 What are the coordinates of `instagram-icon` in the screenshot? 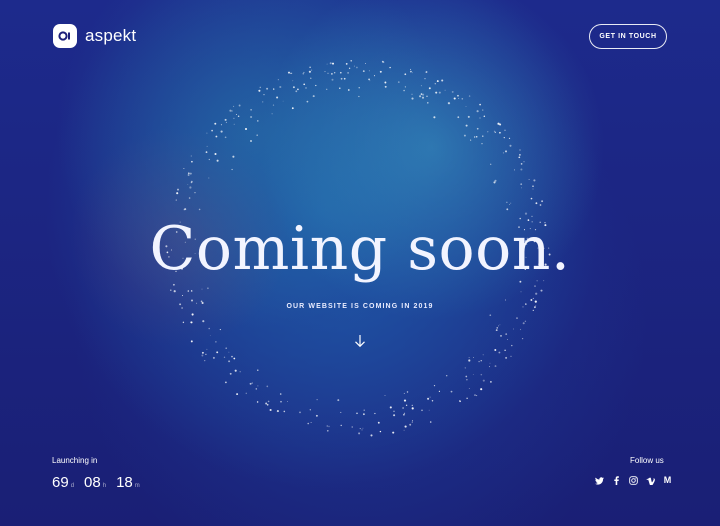 It's located at (633, 480).